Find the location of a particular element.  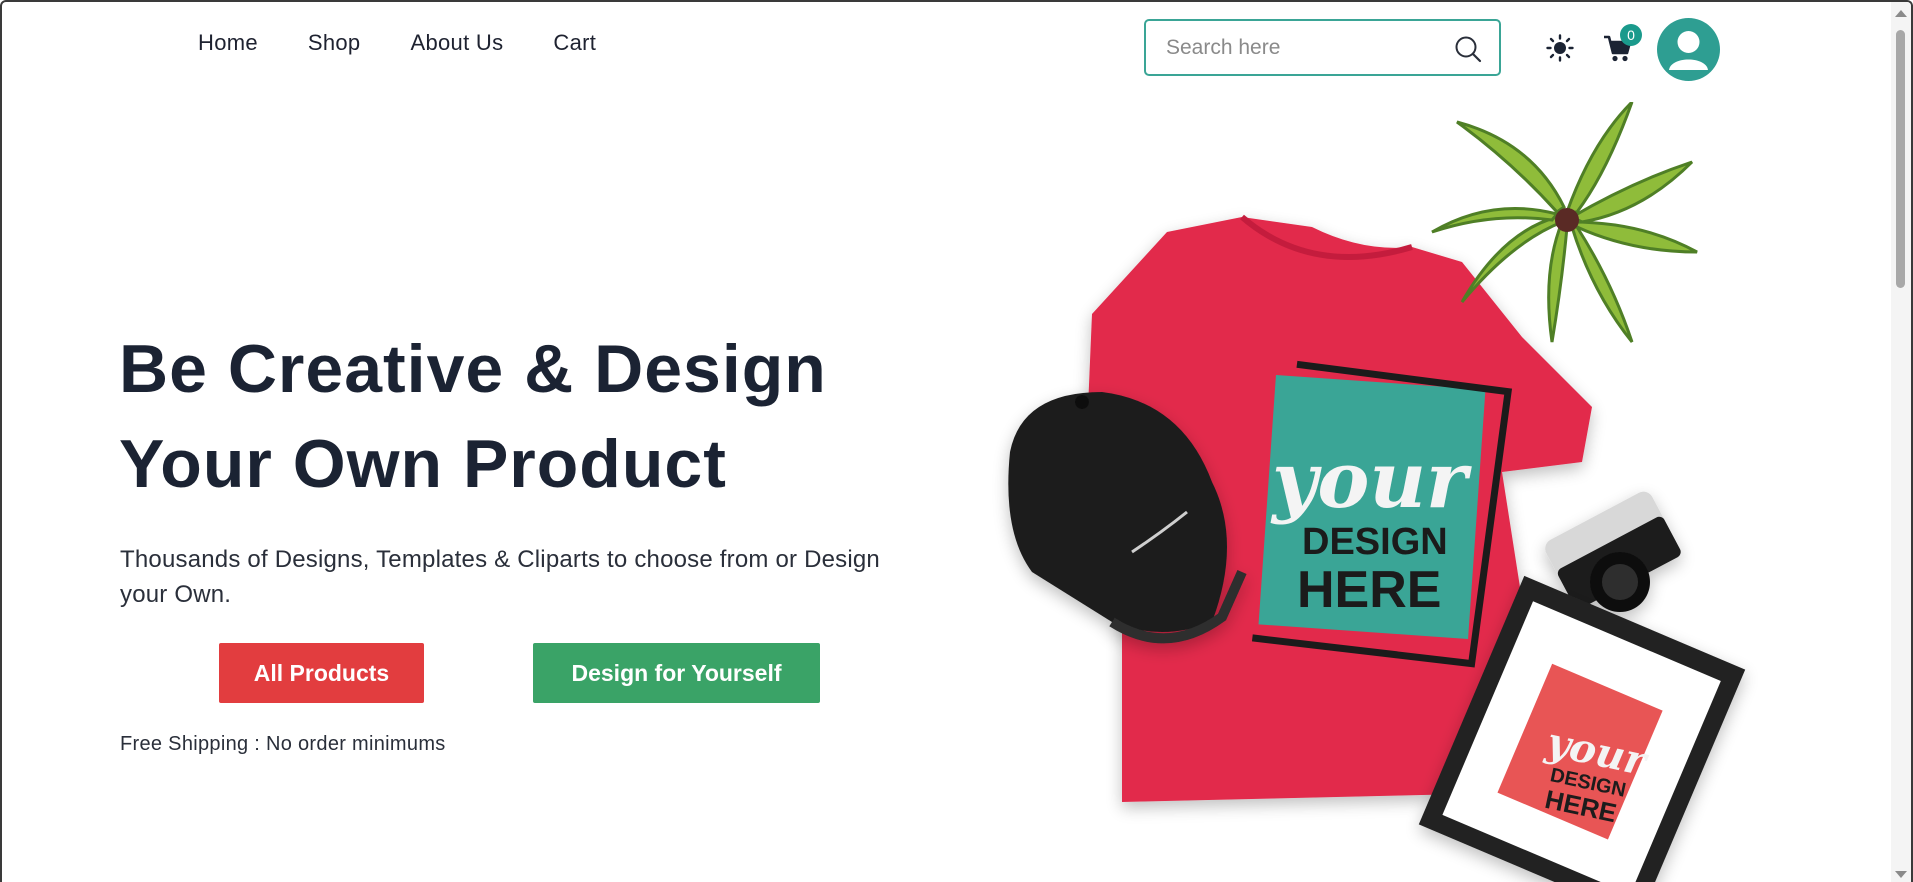

vertical-scrollbar is located at coordinates (1901, 442).